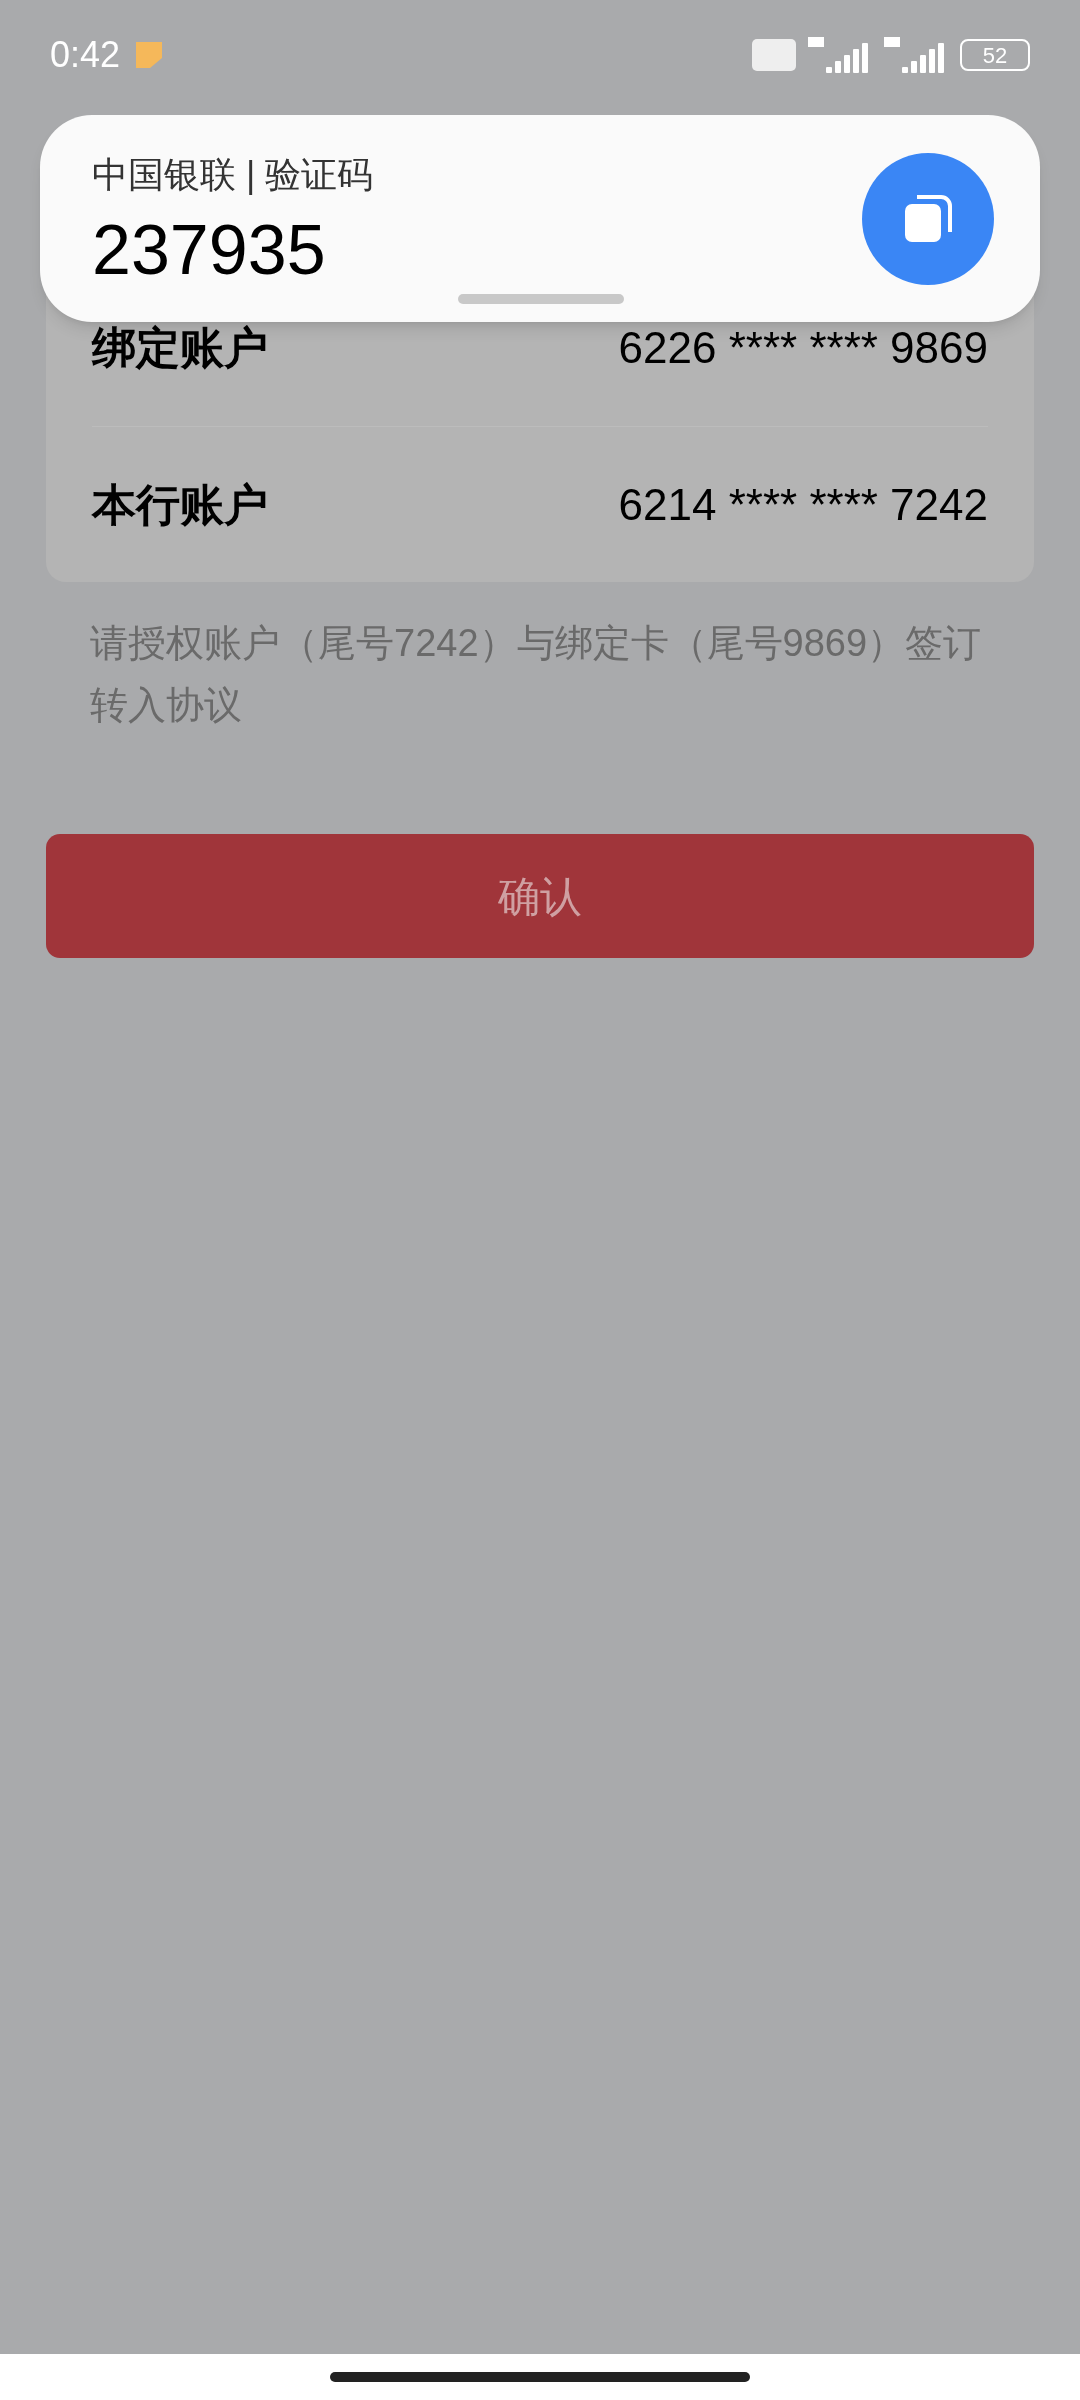 The height and width of the screenshot is (2400, 1080). What do you see at coordinates (803, 504) in the screenshot?
I see `account-number: 6214 **** **** 7242` at bounding box center [803, 504].